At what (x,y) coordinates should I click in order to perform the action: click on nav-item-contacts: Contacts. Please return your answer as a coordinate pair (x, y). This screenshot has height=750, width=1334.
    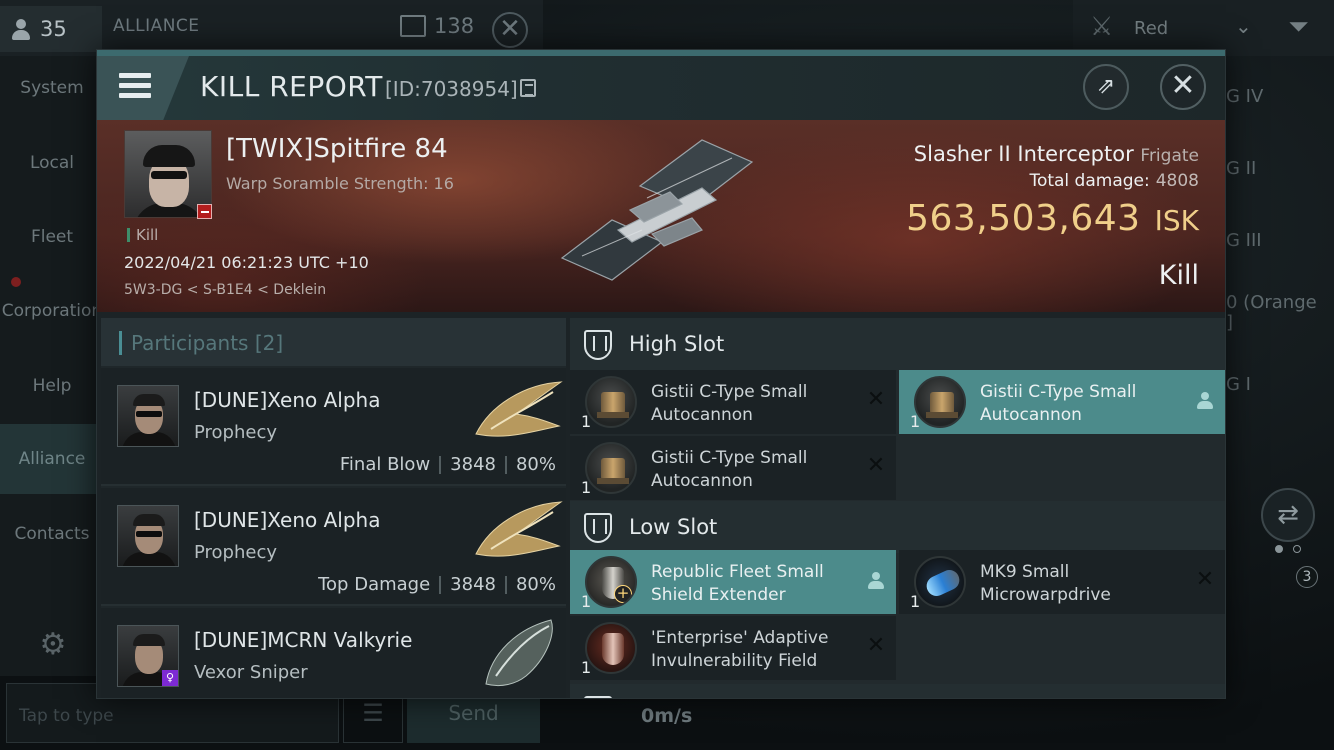
    Looking at the image, I should click on (52, 534).